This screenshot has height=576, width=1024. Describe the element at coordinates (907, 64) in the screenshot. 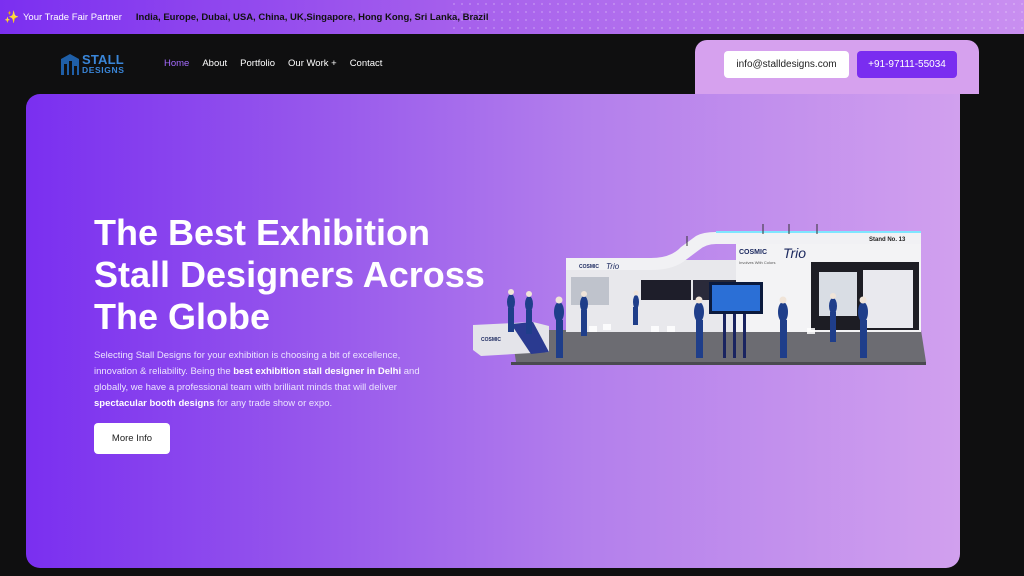

I see `phone-button: +91-97111-55034` at that location.